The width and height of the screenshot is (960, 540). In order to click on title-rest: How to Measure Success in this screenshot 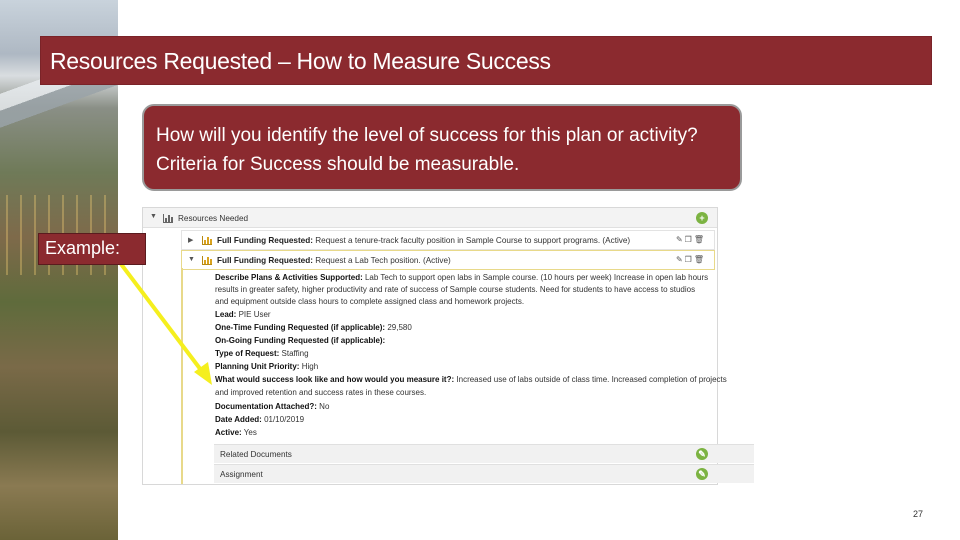, I will do `click(423, 61)`.